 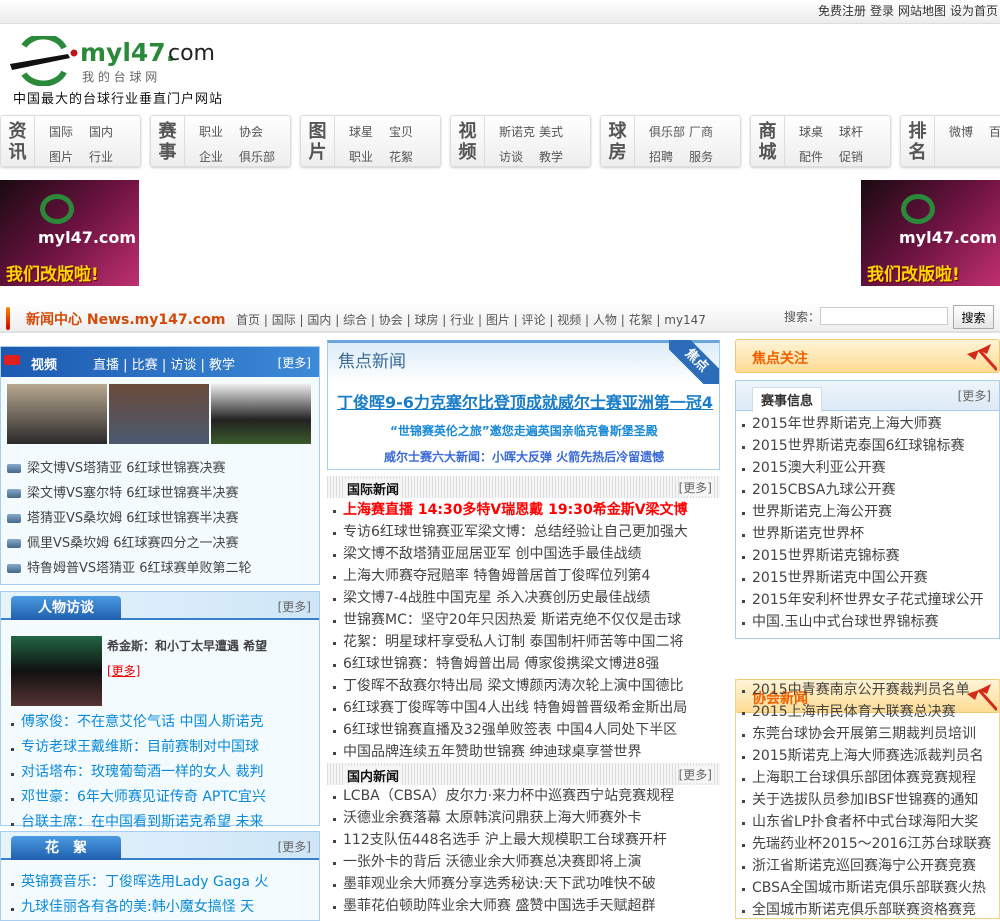 What do you see at coordinates (867, 534) in the screenshot?
I see `list-item: 世界斯诺克世界杯` at bounding box center [867, 534].